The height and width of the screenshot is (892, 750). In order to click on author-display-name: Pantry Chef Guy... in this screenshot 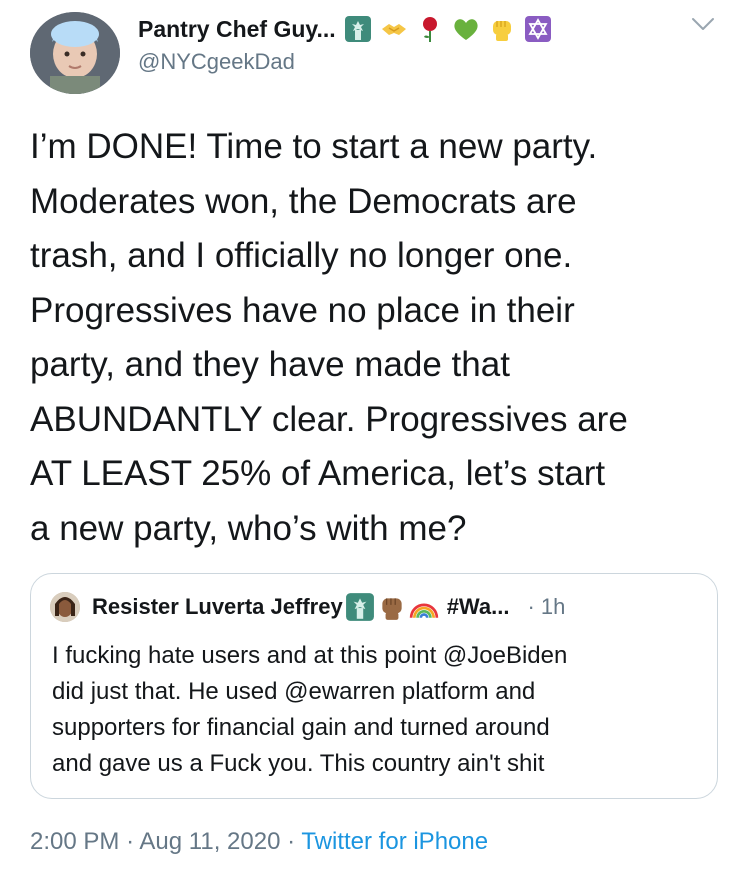, I will do `click(237, 29)`.